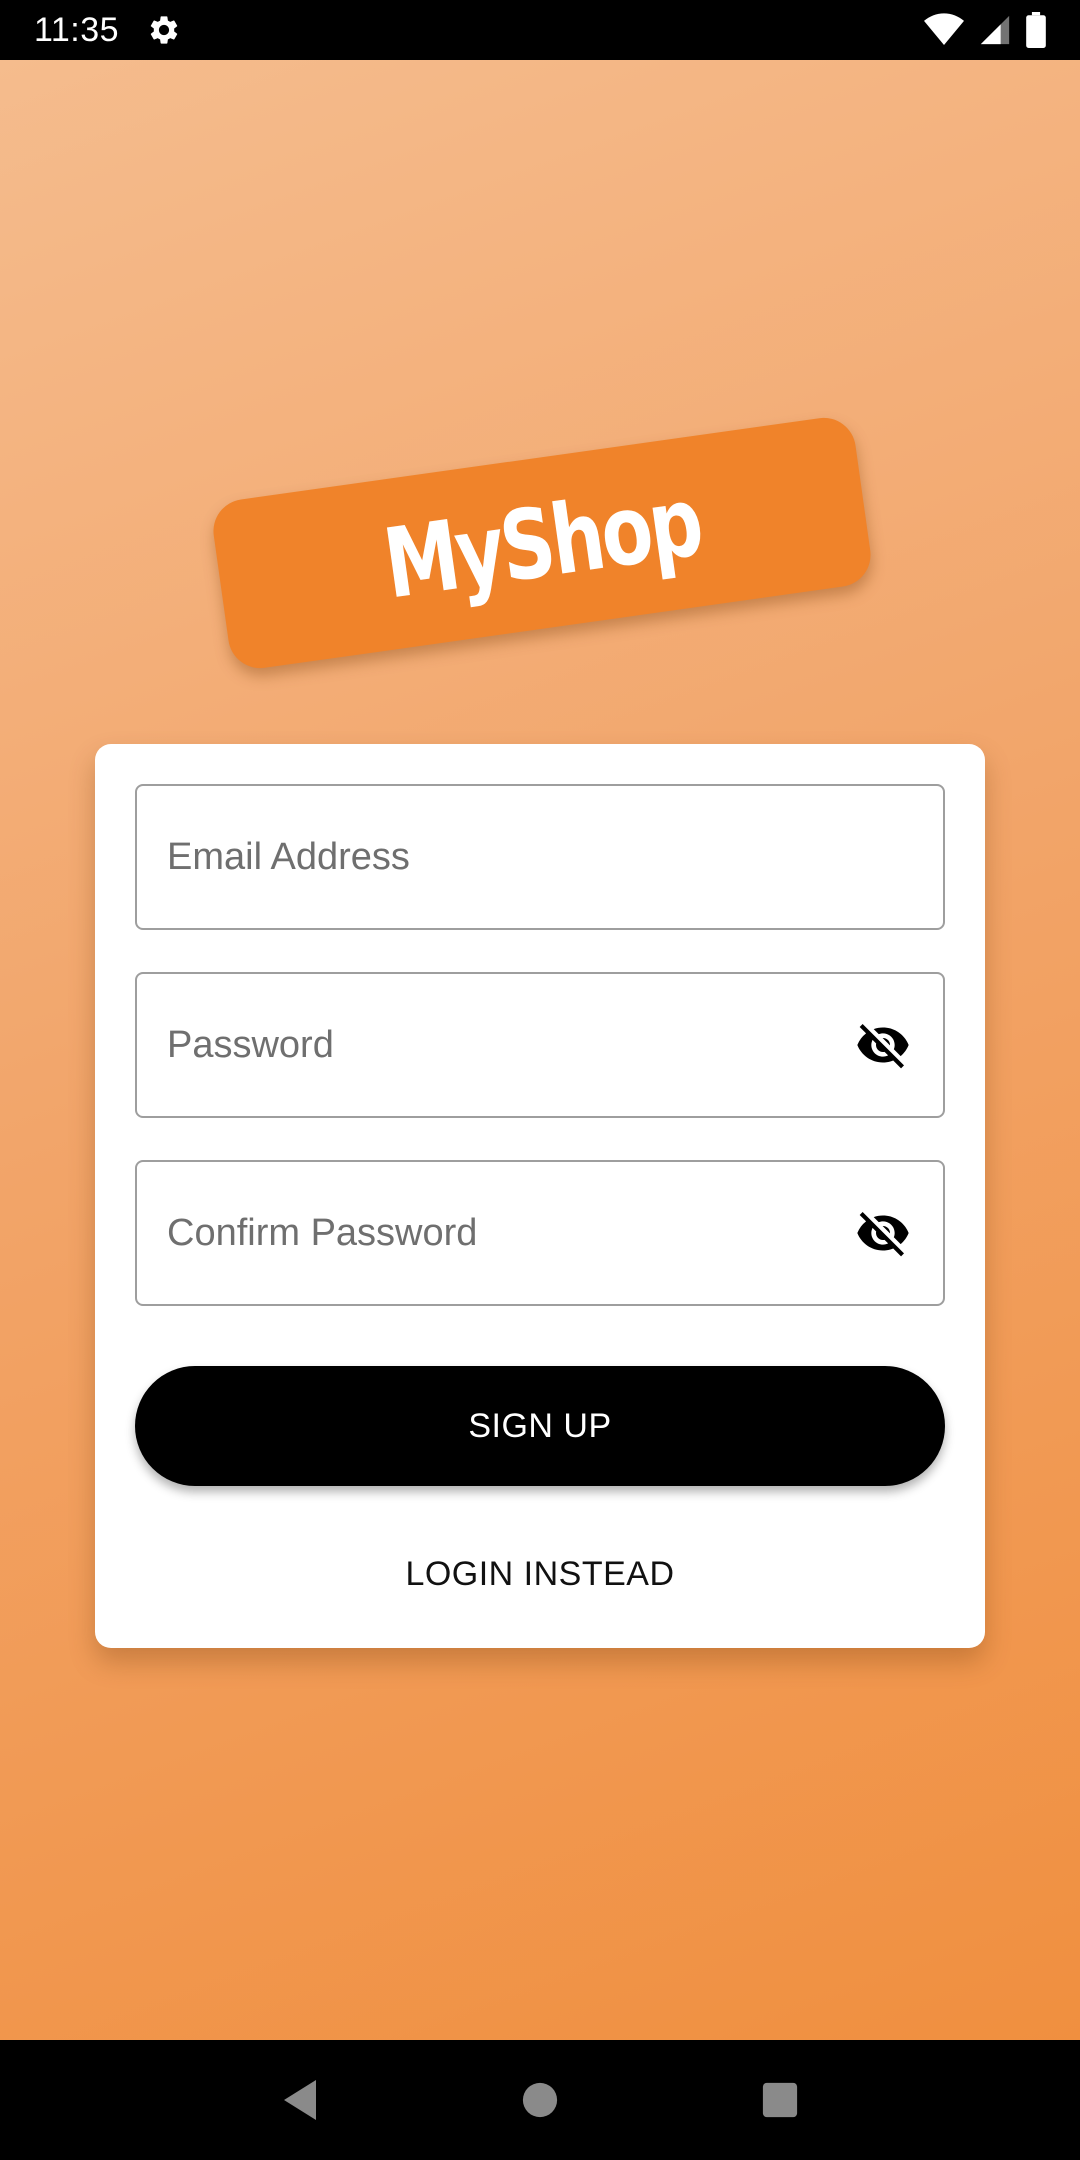  I want to click on confirm-password-input, so click(510, 1233).